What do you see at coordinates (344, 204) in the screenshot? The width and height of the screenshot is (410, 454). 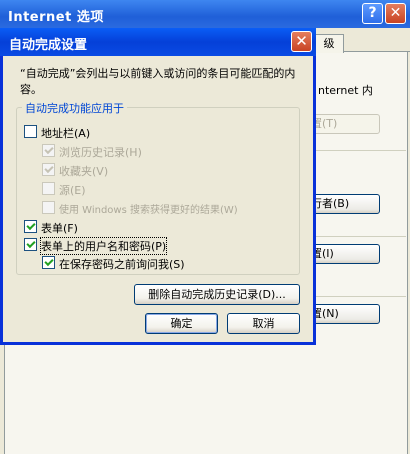 I see `background-button-2: 行者(B)` at bounding box center [344, 204].